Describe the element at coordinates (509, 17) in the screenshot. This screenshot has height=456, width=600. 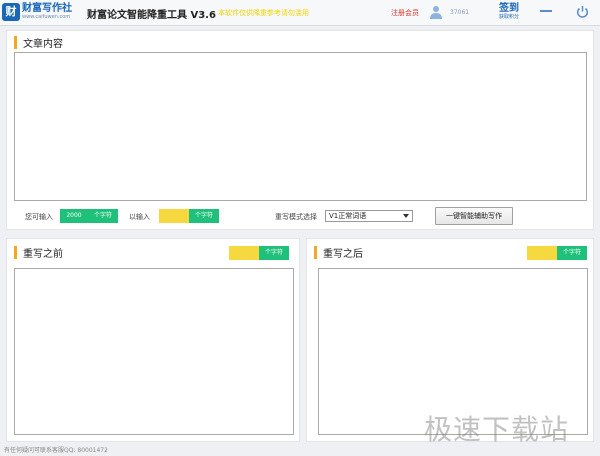
I see `checkin-sublabel: 获取积分` at that location.